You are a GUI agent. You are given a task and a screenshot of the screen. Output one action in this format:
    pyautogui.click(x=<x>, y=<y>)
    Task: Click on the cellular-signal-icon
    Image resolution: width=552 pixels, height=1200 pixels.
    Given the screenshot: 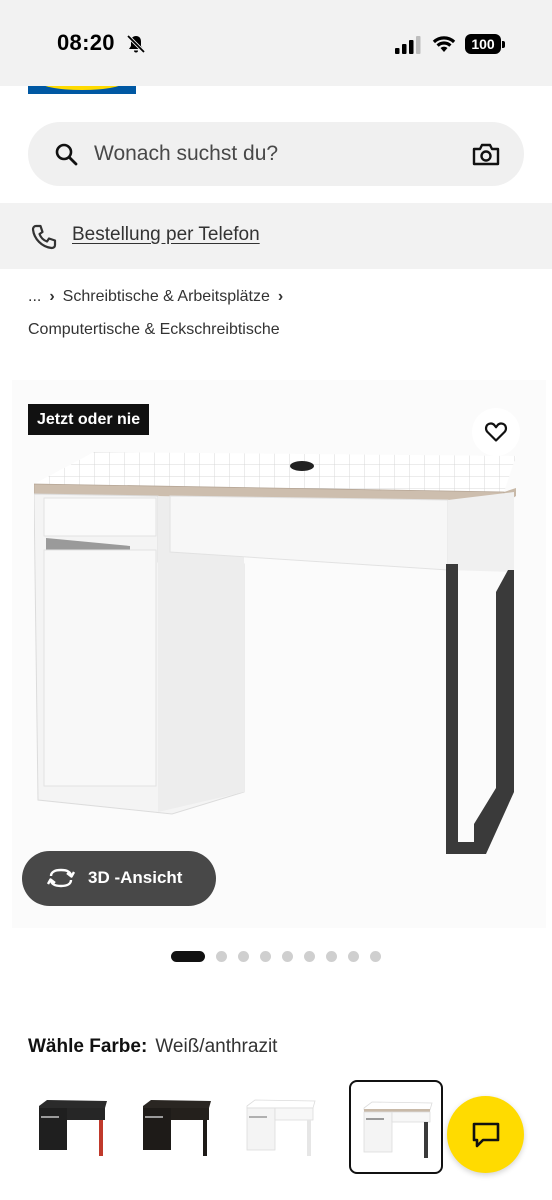 What is the action you would take?
    pyautogui.click(x=408, y=45)
    